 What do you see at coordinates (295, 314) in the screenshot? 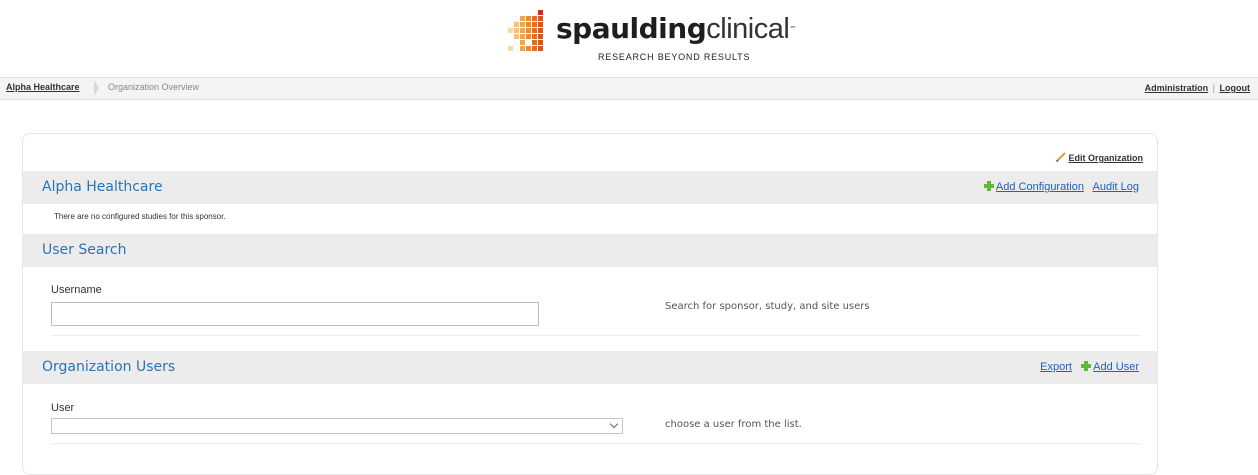
I see `username-input` at bounding box center [295, 314].